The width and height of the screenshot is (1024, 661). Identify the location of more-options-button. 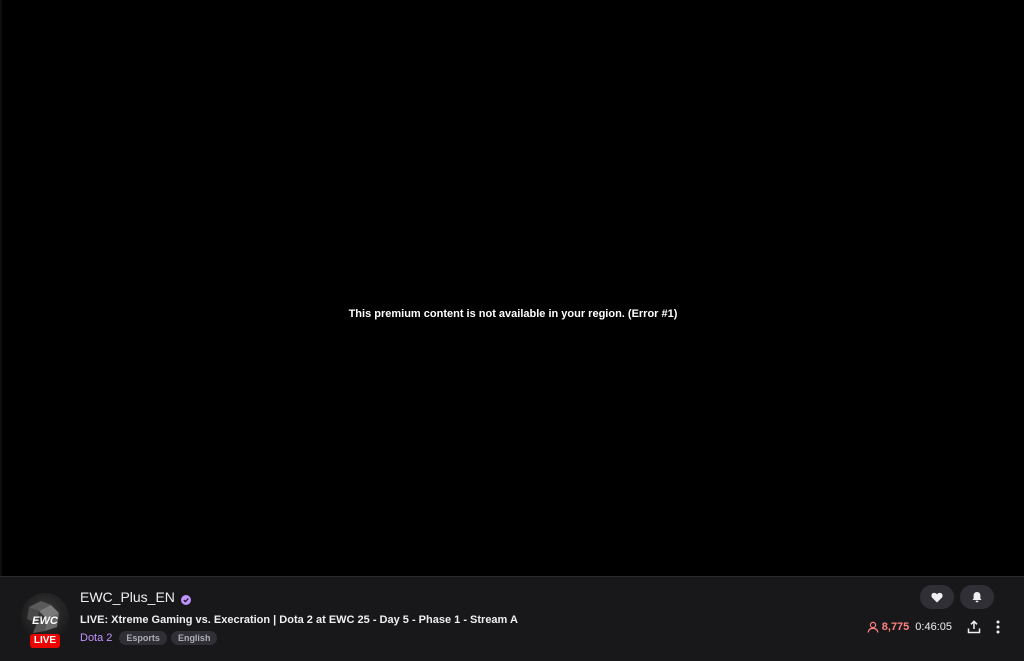
(998, 627).